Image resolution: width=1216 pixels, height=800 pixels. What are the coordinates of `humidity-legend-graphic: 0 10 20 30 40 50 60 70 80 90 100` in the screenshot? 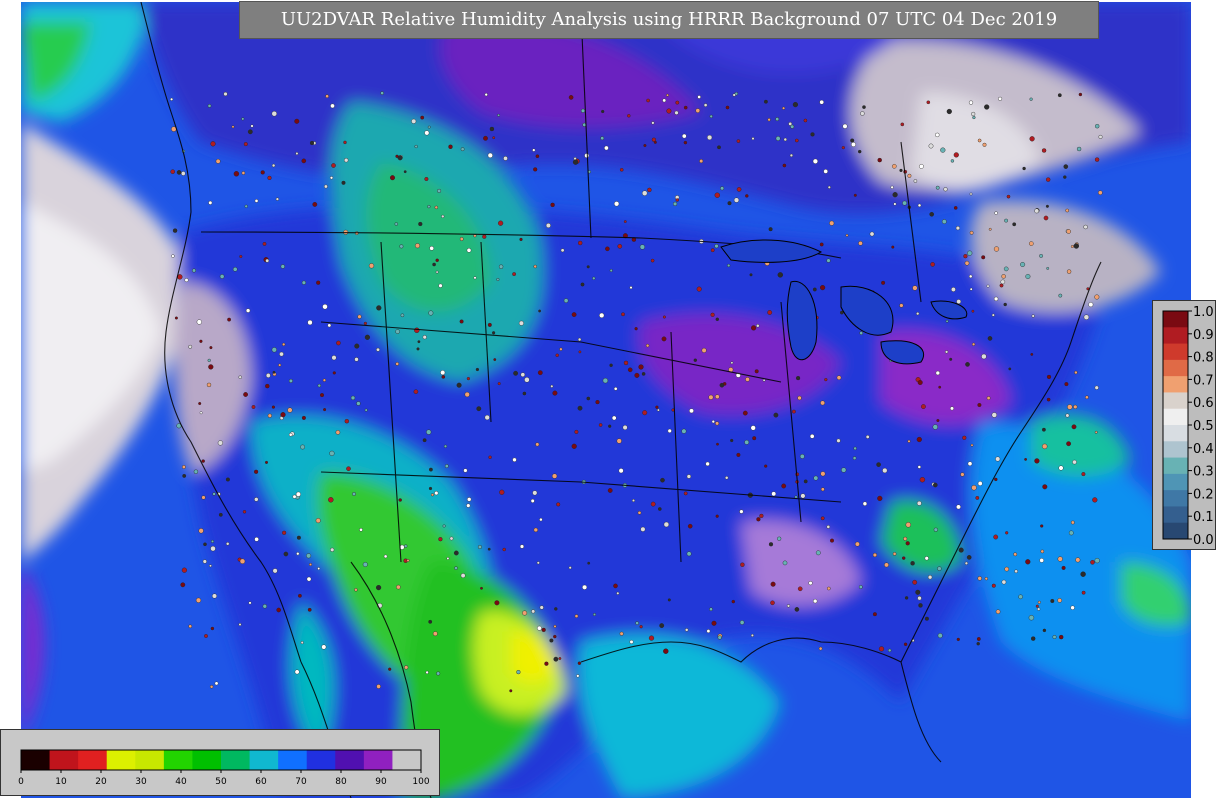 It's located at (224, 768).